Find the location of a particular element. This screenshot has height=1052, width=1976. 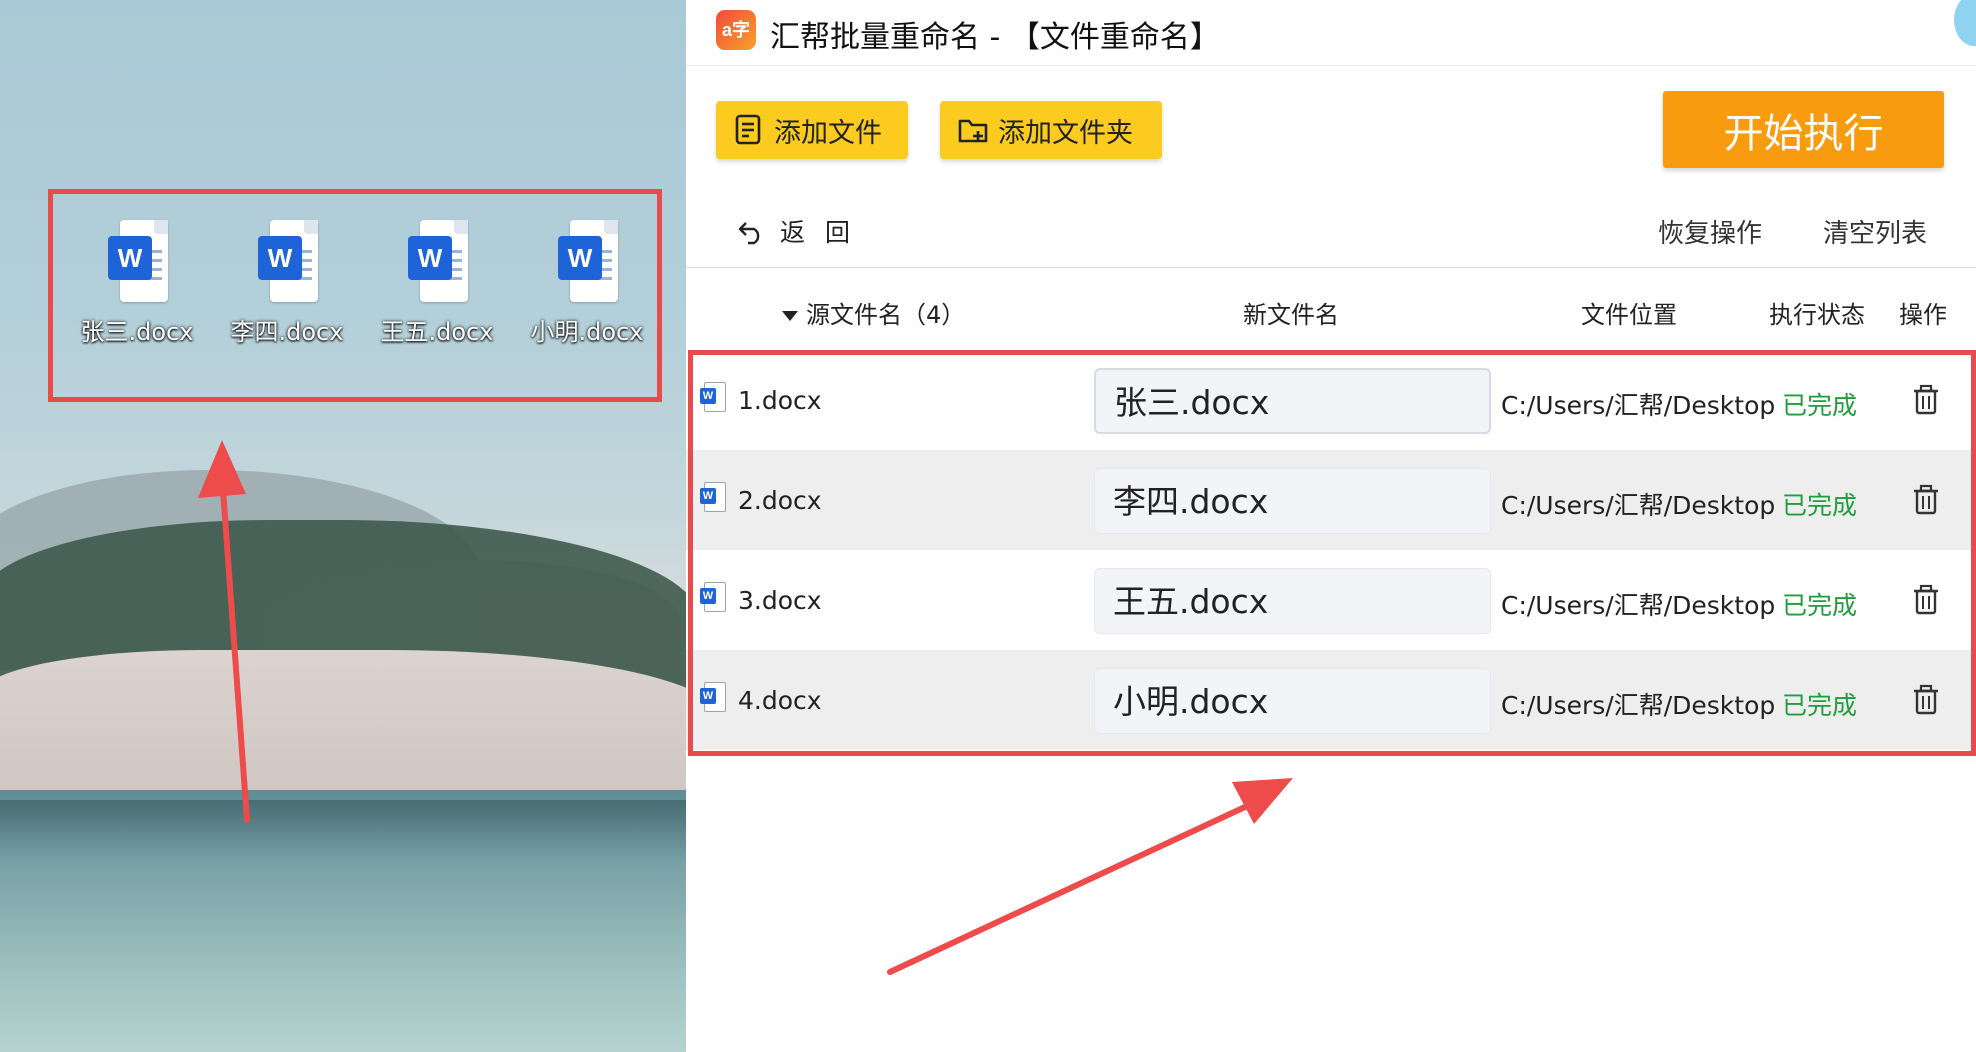

add-folder-icon is located at coordinates (973, 131).